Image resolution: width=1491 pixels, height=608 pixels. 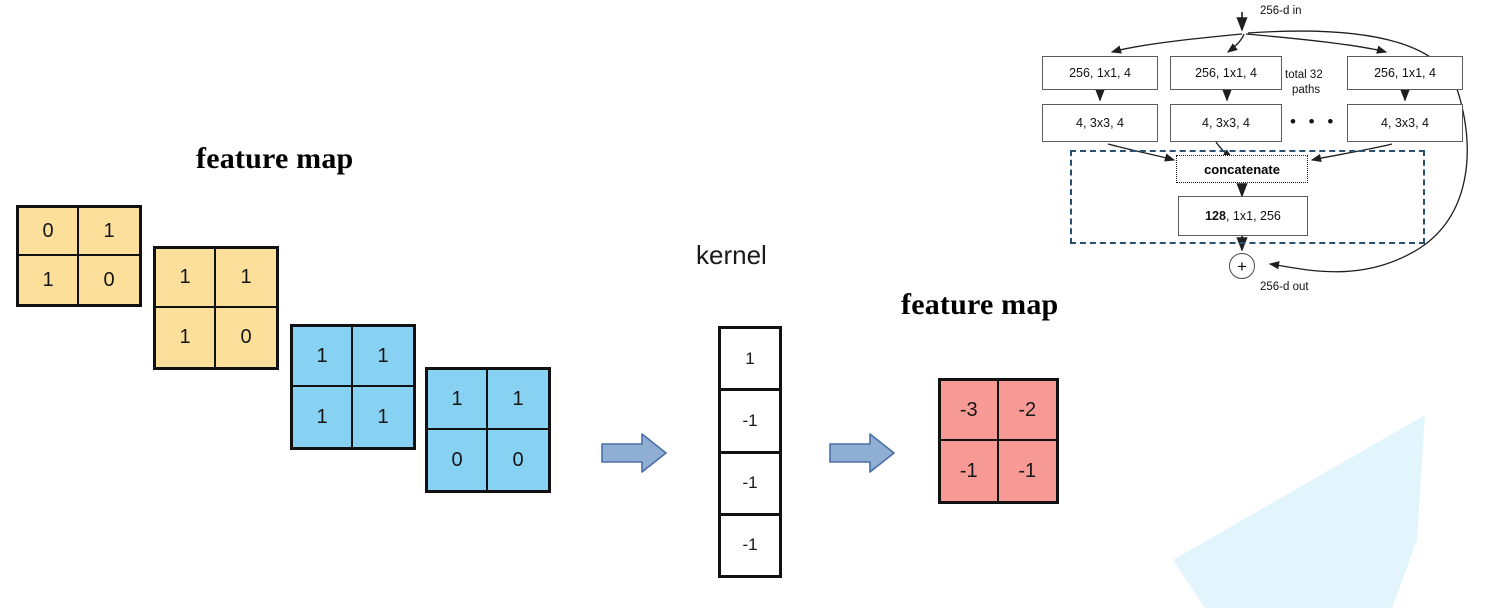 I want to click on blue-map-2: 1 1 0 0, so click(x=488, y=430).